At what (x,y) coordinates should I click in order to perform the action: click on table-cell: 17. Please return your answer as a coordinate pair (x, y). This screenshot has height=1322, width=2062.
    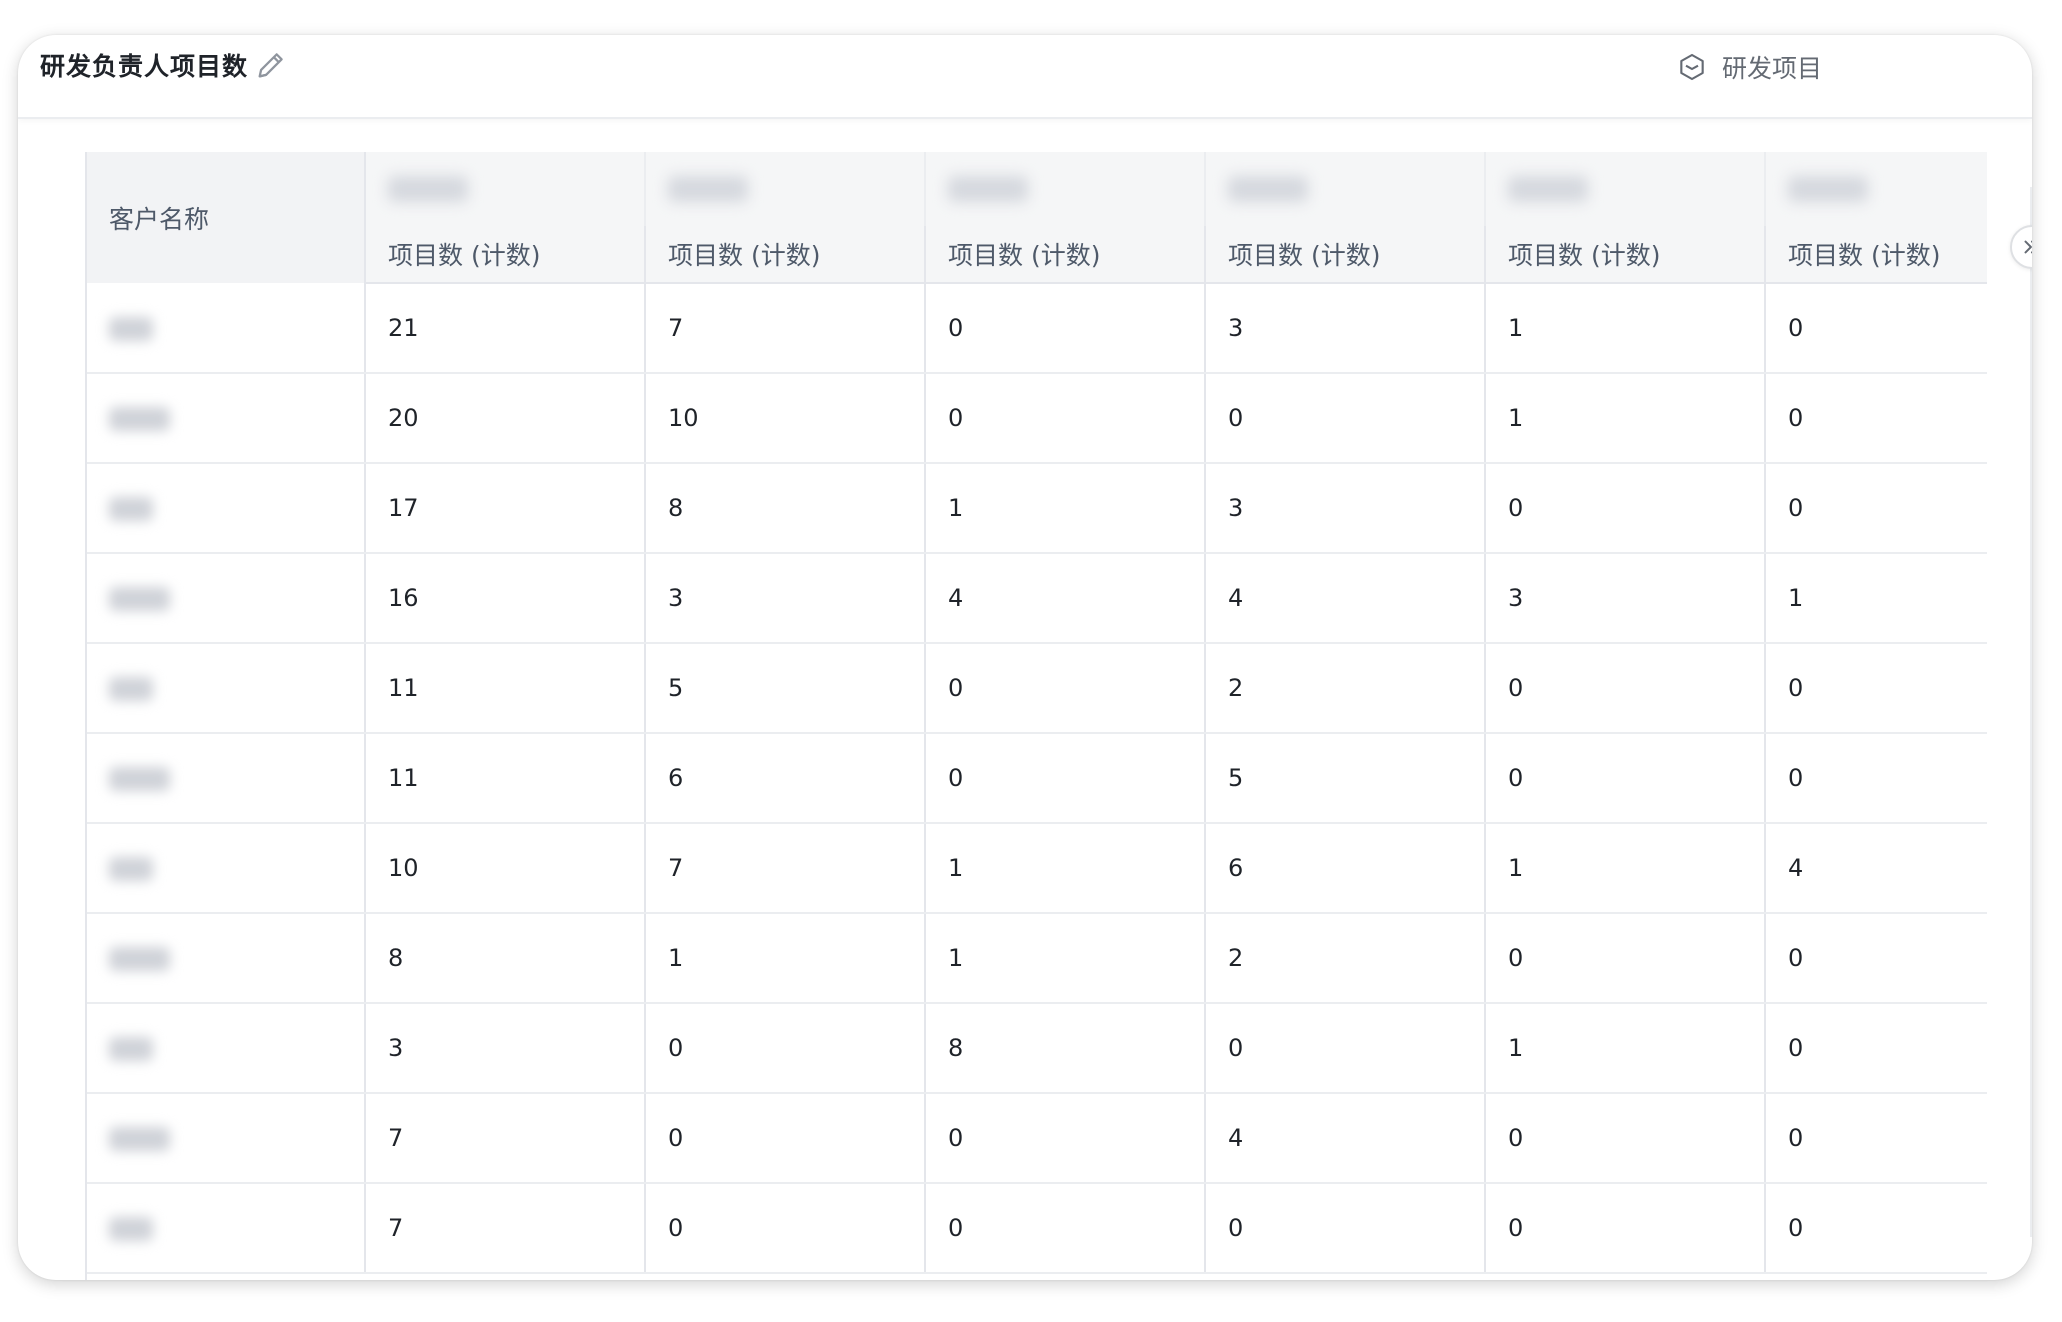
    Looking at the image, I should click on (504, 508).